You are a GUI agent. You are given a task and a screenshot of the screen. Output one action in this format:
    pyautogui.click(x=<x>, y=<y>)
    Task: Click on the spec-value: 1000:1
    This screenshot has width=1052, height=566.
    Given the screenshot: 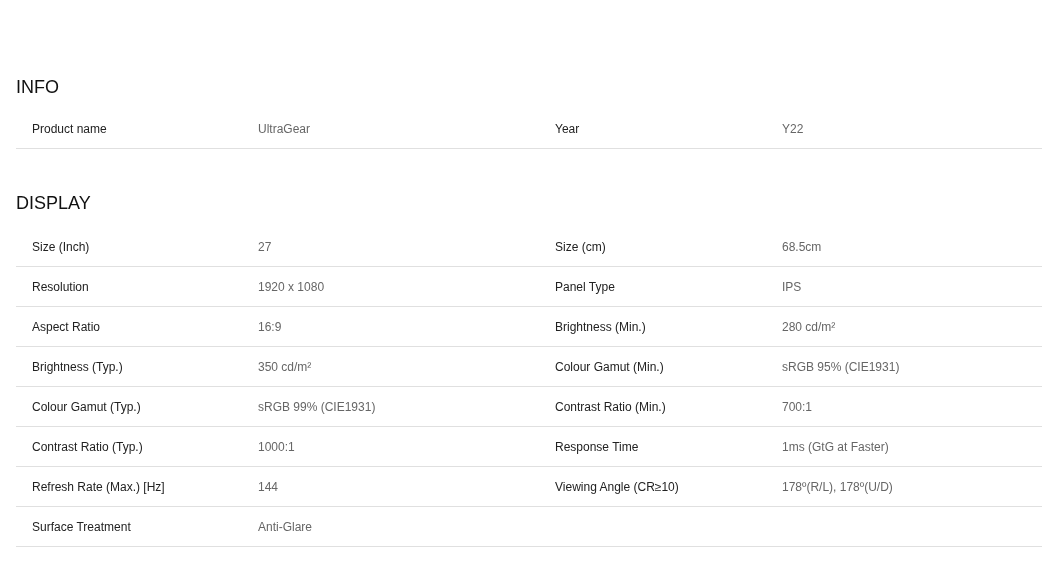 What is the action you would take?
    pyautogui.click(x=276, y=446)
    